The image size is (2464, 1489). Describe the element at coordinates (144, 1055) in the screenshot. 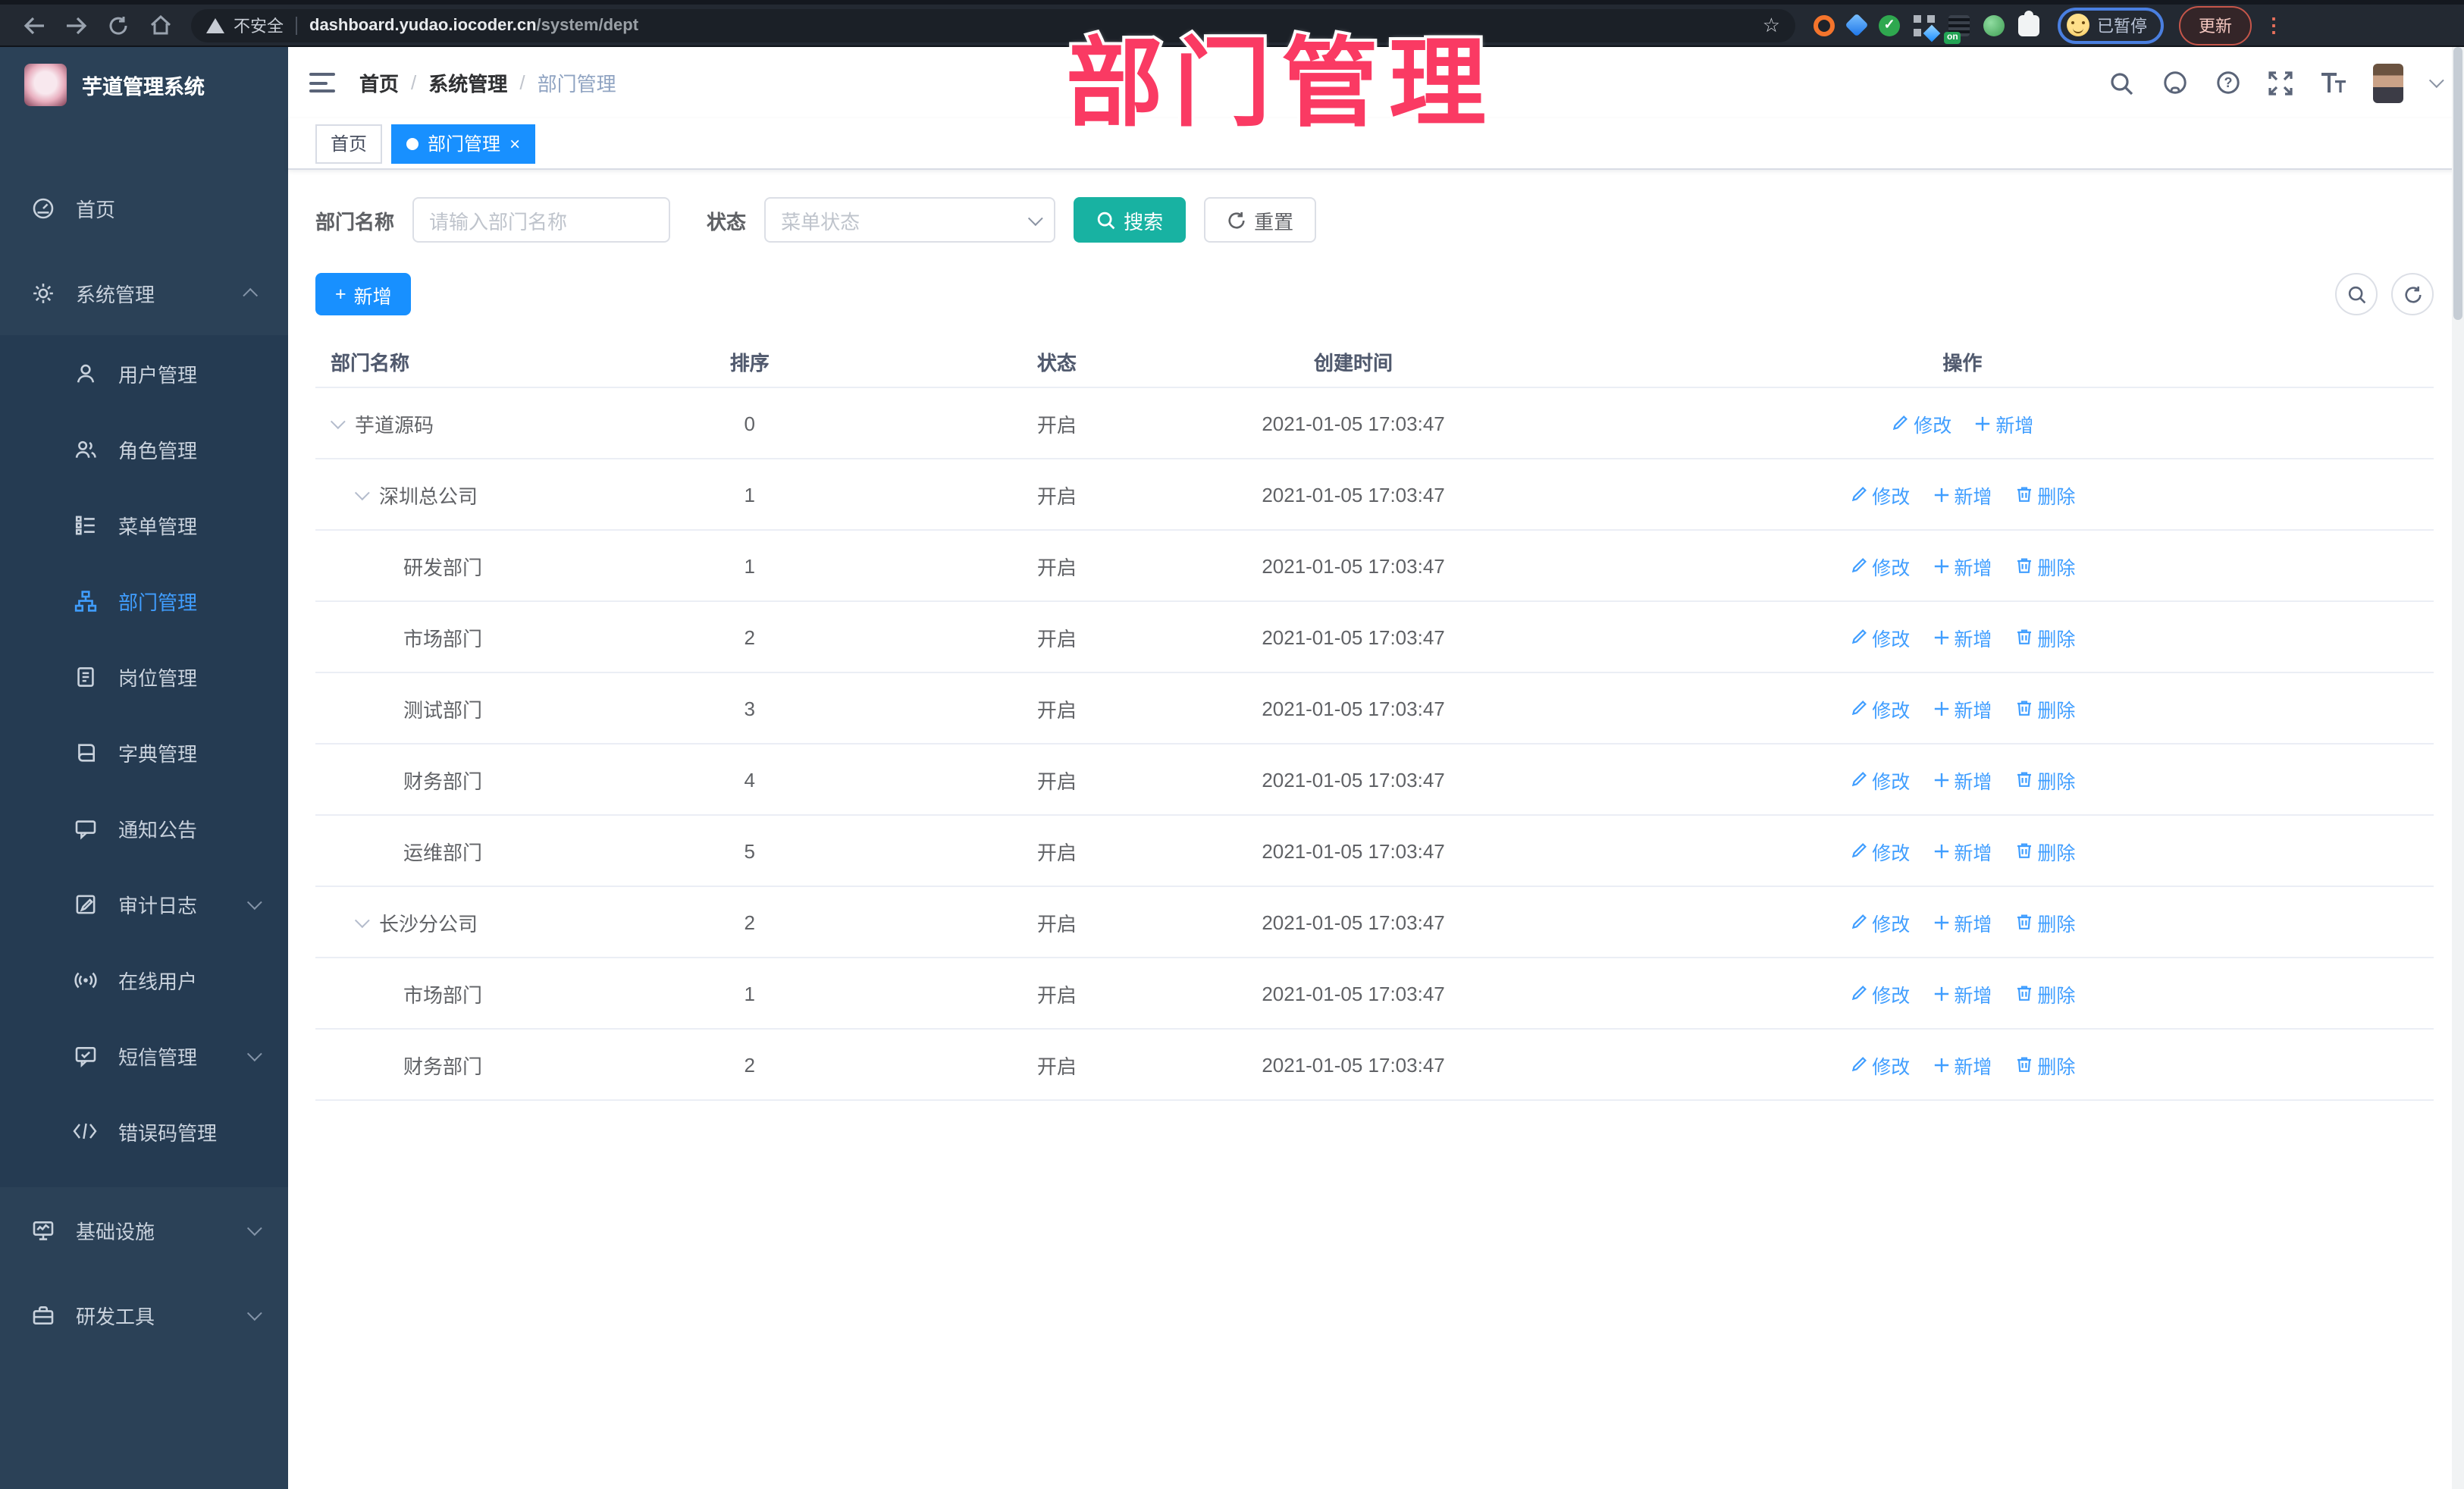

I see `sidebar-item-sms: 短信管理` at that location.